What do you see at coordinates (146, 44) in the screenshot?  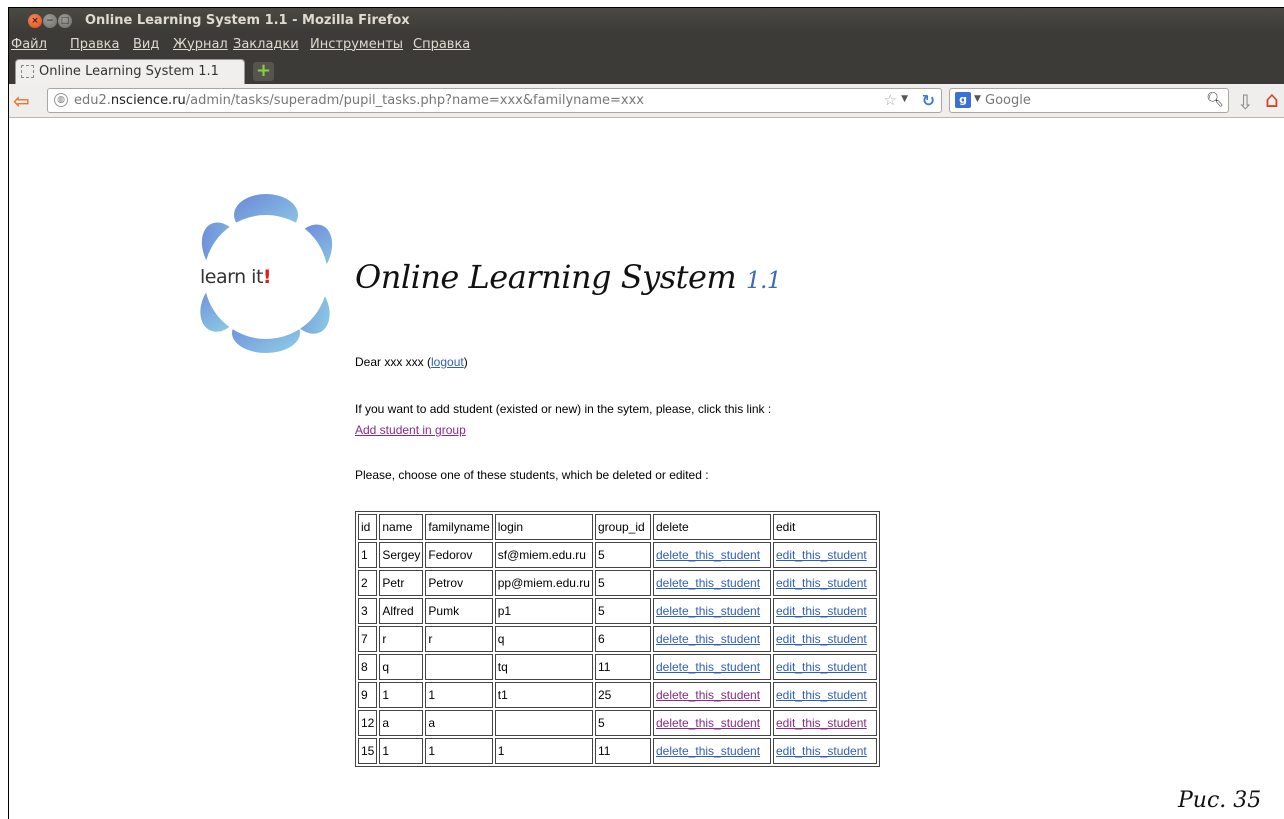 I see `menu-view: Вид` at bounding box center [146, 44].